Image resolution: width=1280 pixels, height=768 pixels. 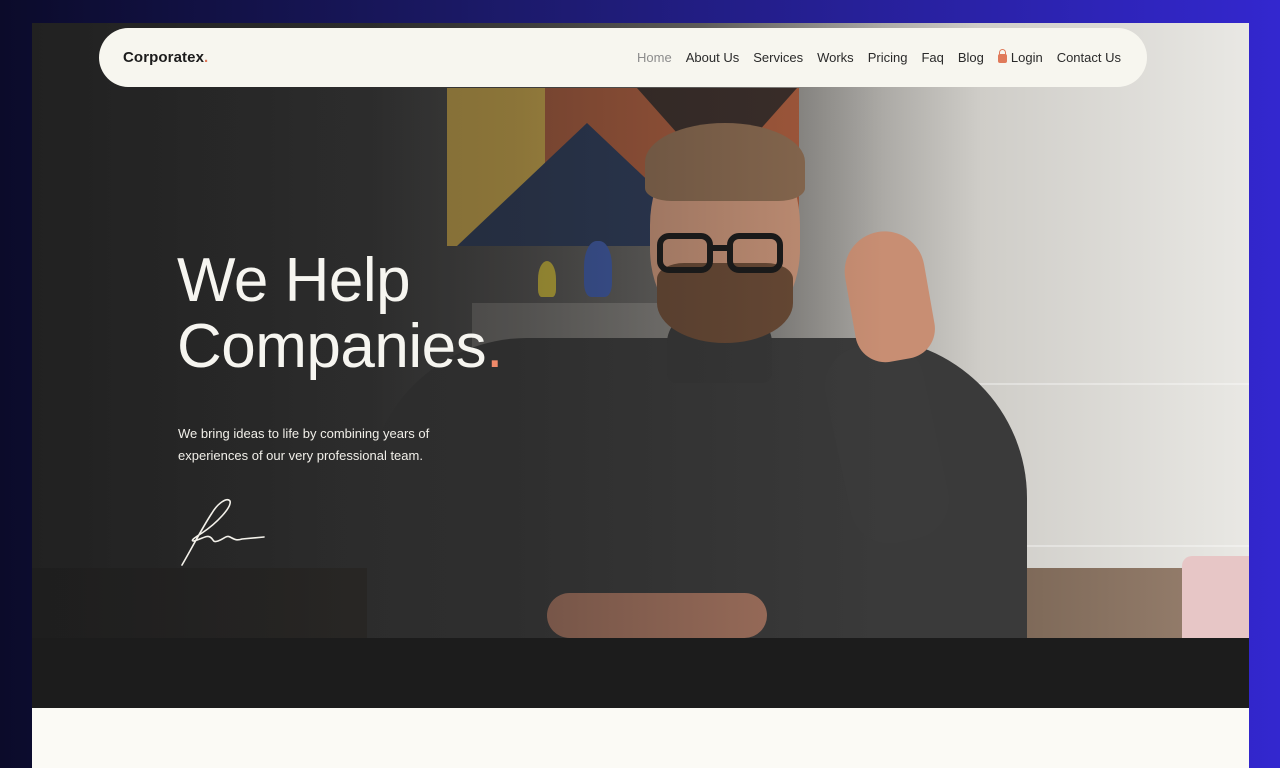 I want to click on nav-faq: Faq, so click(x=932, y=57).